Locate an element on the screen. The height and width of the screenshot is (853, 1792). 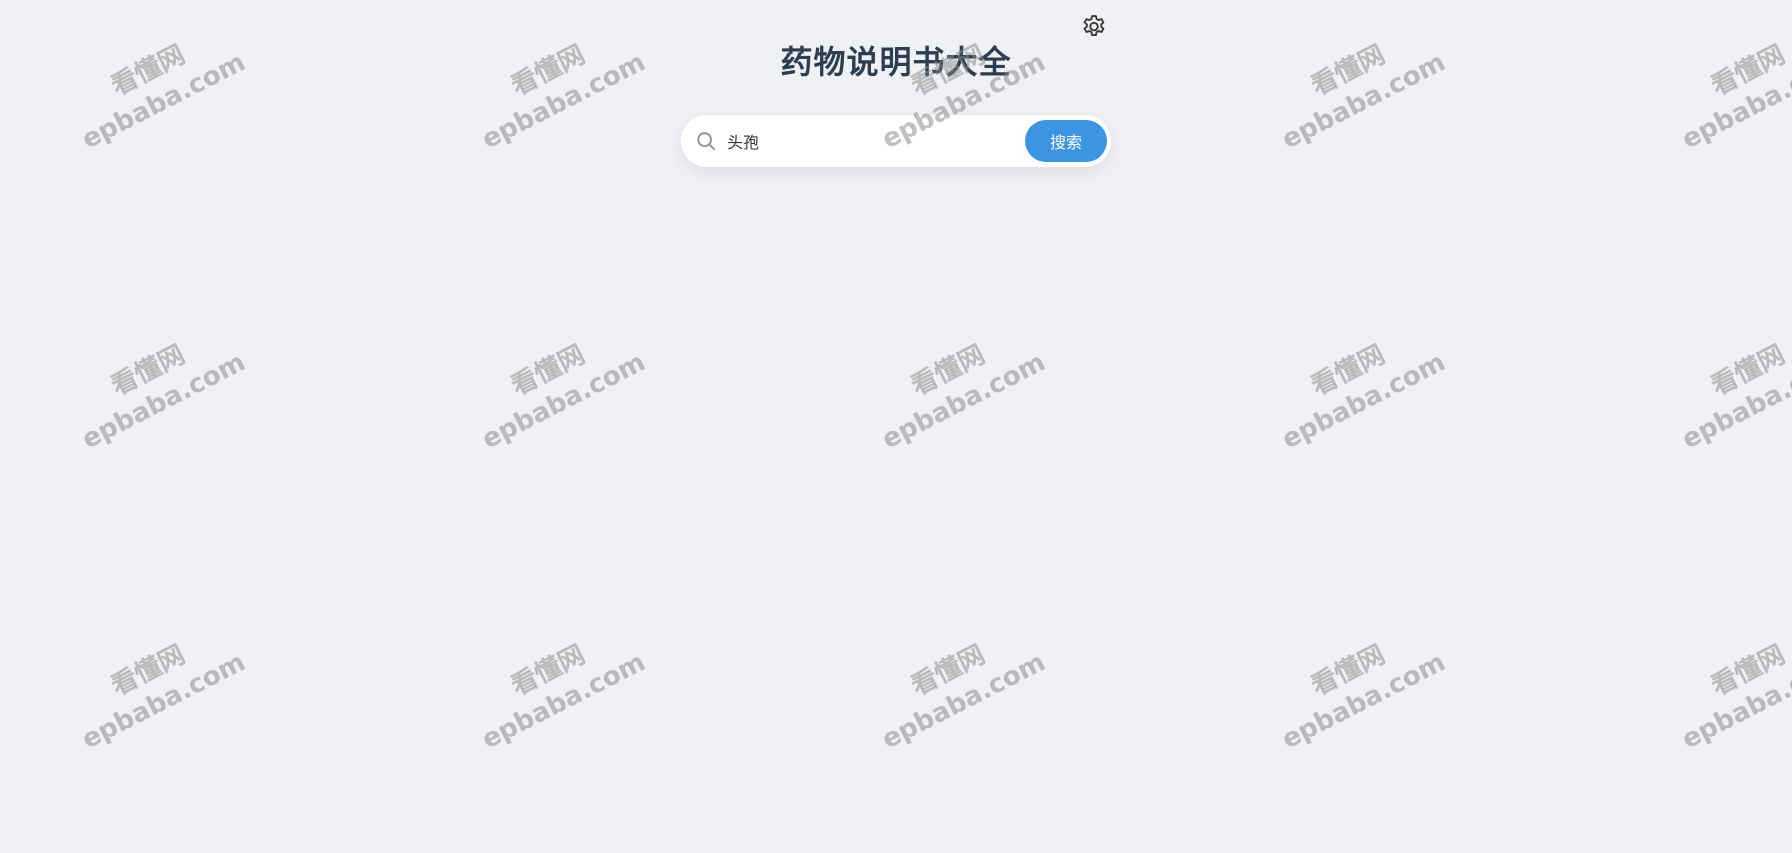
search-bar: 搜索 is located at coordinates (896, 141).